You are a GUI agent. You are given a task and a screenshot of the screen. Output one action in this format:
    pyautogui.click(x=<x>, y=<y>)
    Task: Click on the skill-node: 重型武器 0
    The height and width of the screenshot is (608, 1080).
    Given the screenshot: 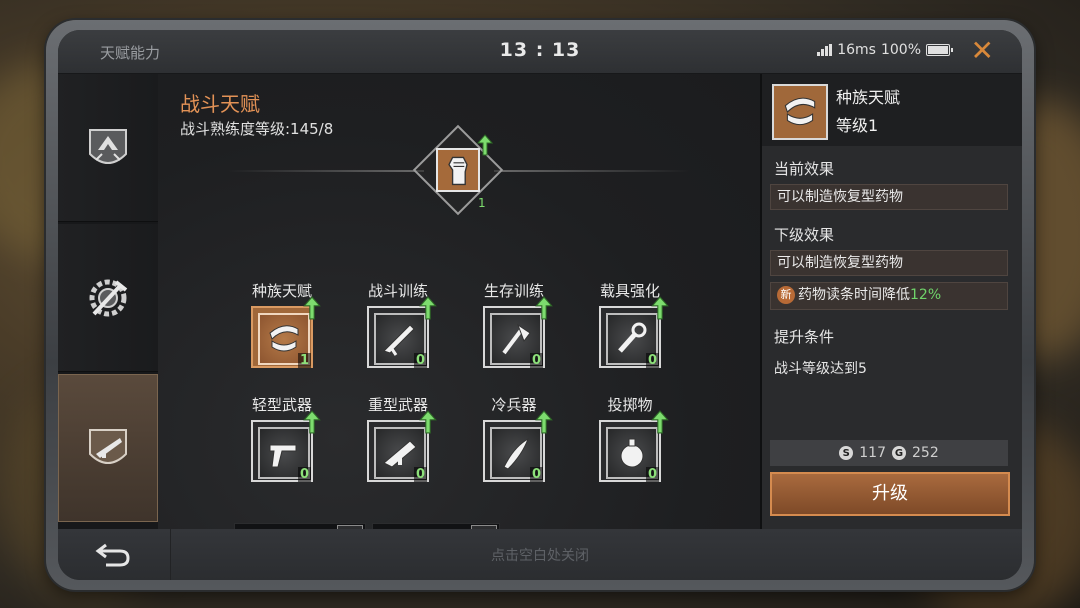 What is the action you would take?
    pyautogui.click(x=398, y=438)
    